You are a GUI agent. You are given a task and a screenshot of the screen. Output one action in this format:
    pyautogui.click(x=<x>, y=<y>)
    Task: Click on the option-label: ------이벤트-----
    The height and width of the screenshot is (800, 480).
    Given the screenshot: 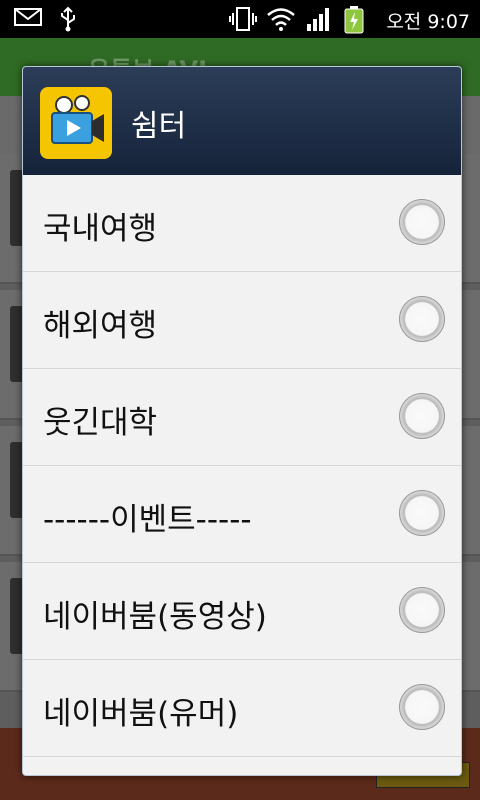 What is the action you would take?
    pyautogui.click(x=147, y=520)
    